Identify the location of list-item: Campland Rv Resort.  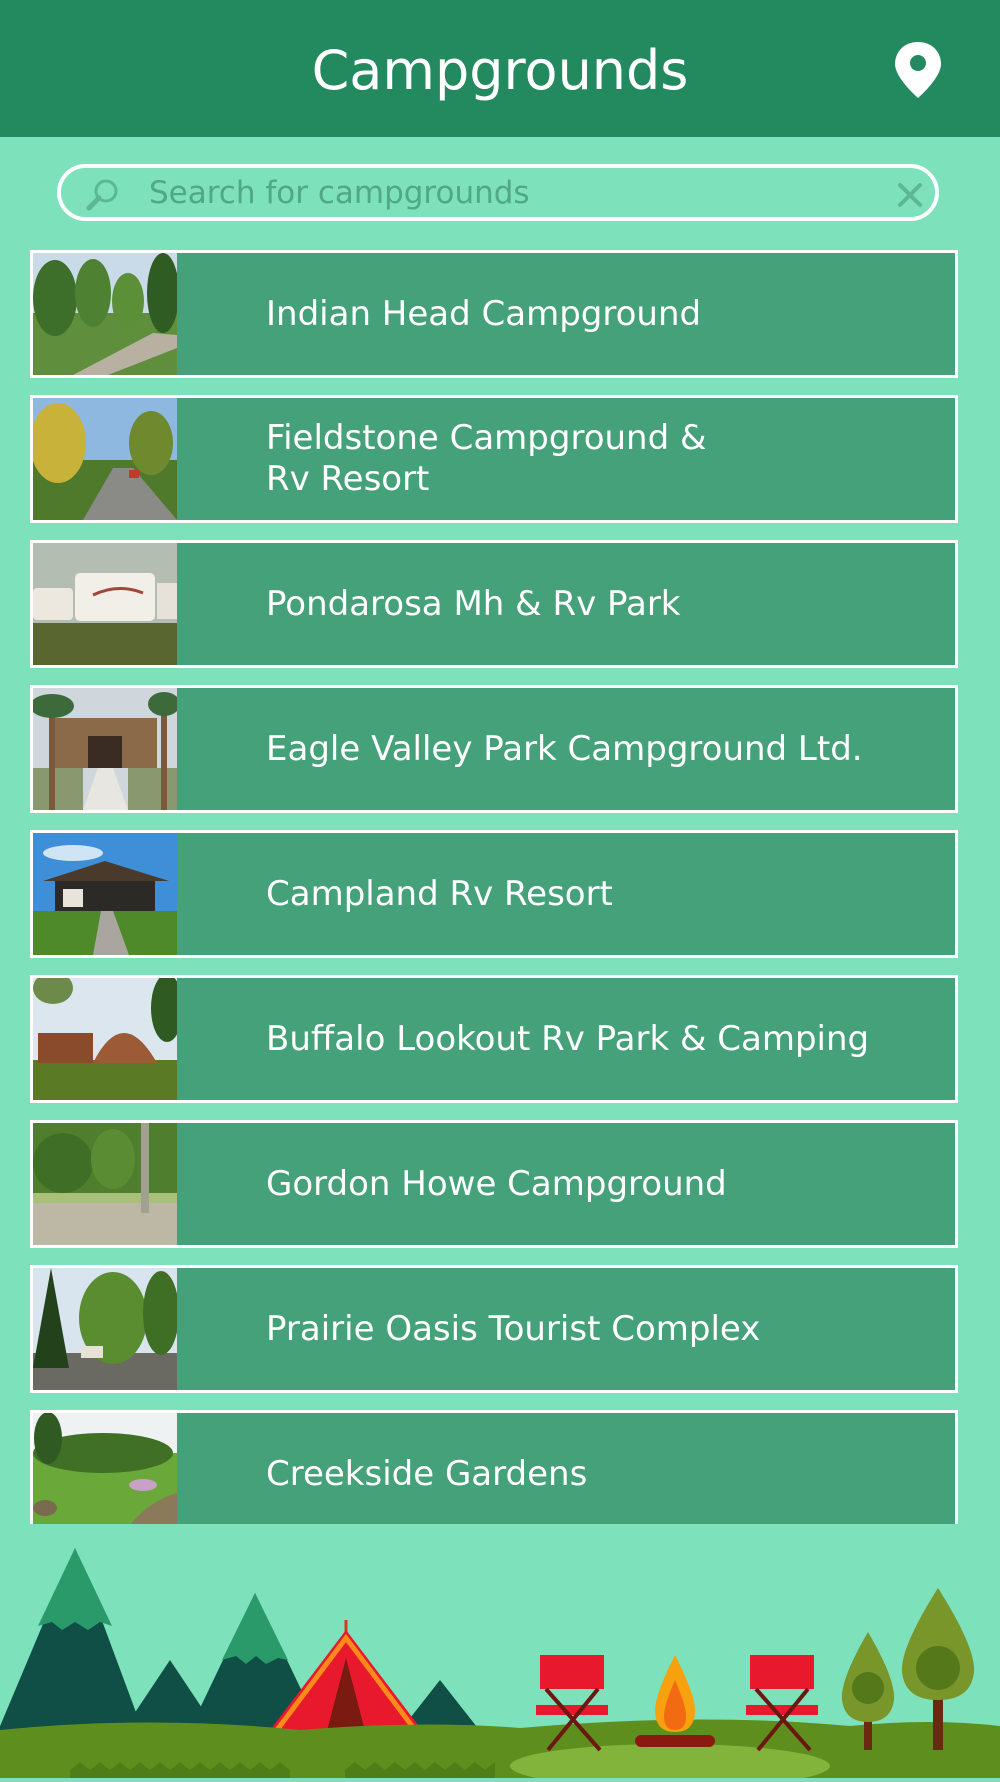
(494, 894).